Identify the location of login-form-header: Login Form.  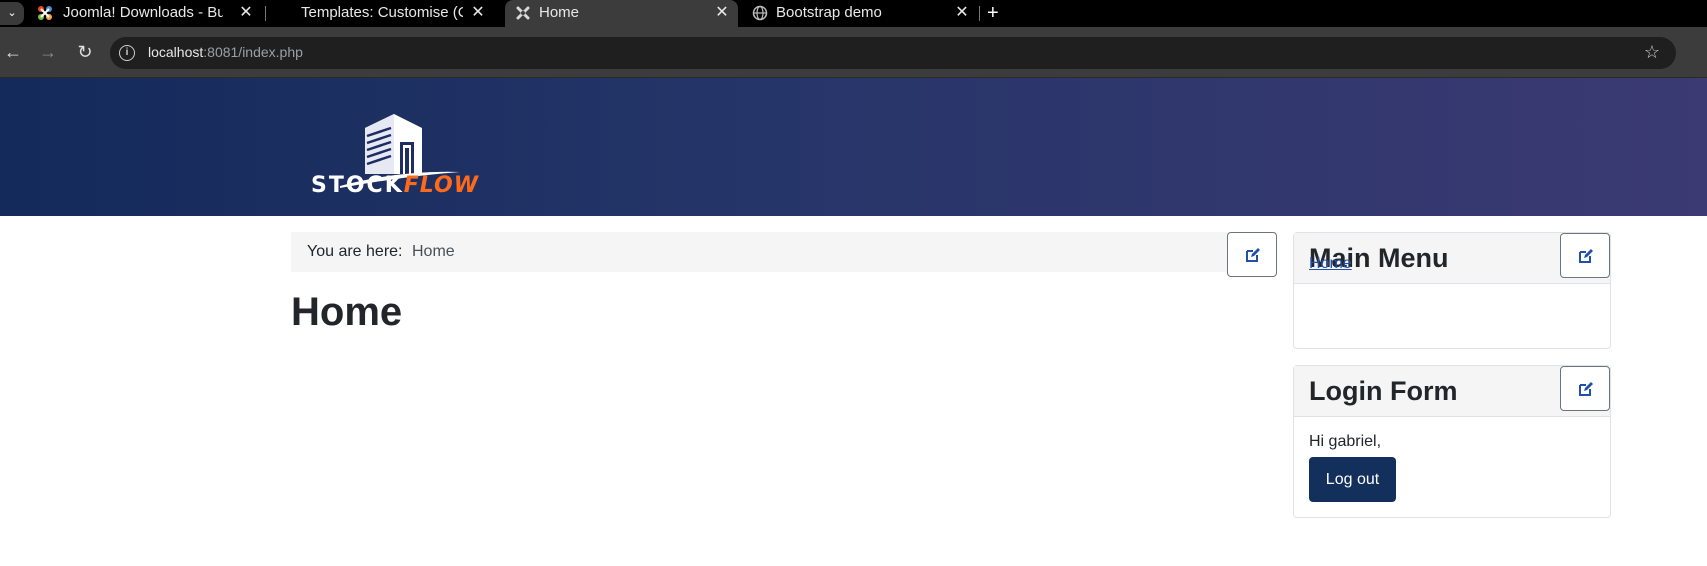
(1452, 391).